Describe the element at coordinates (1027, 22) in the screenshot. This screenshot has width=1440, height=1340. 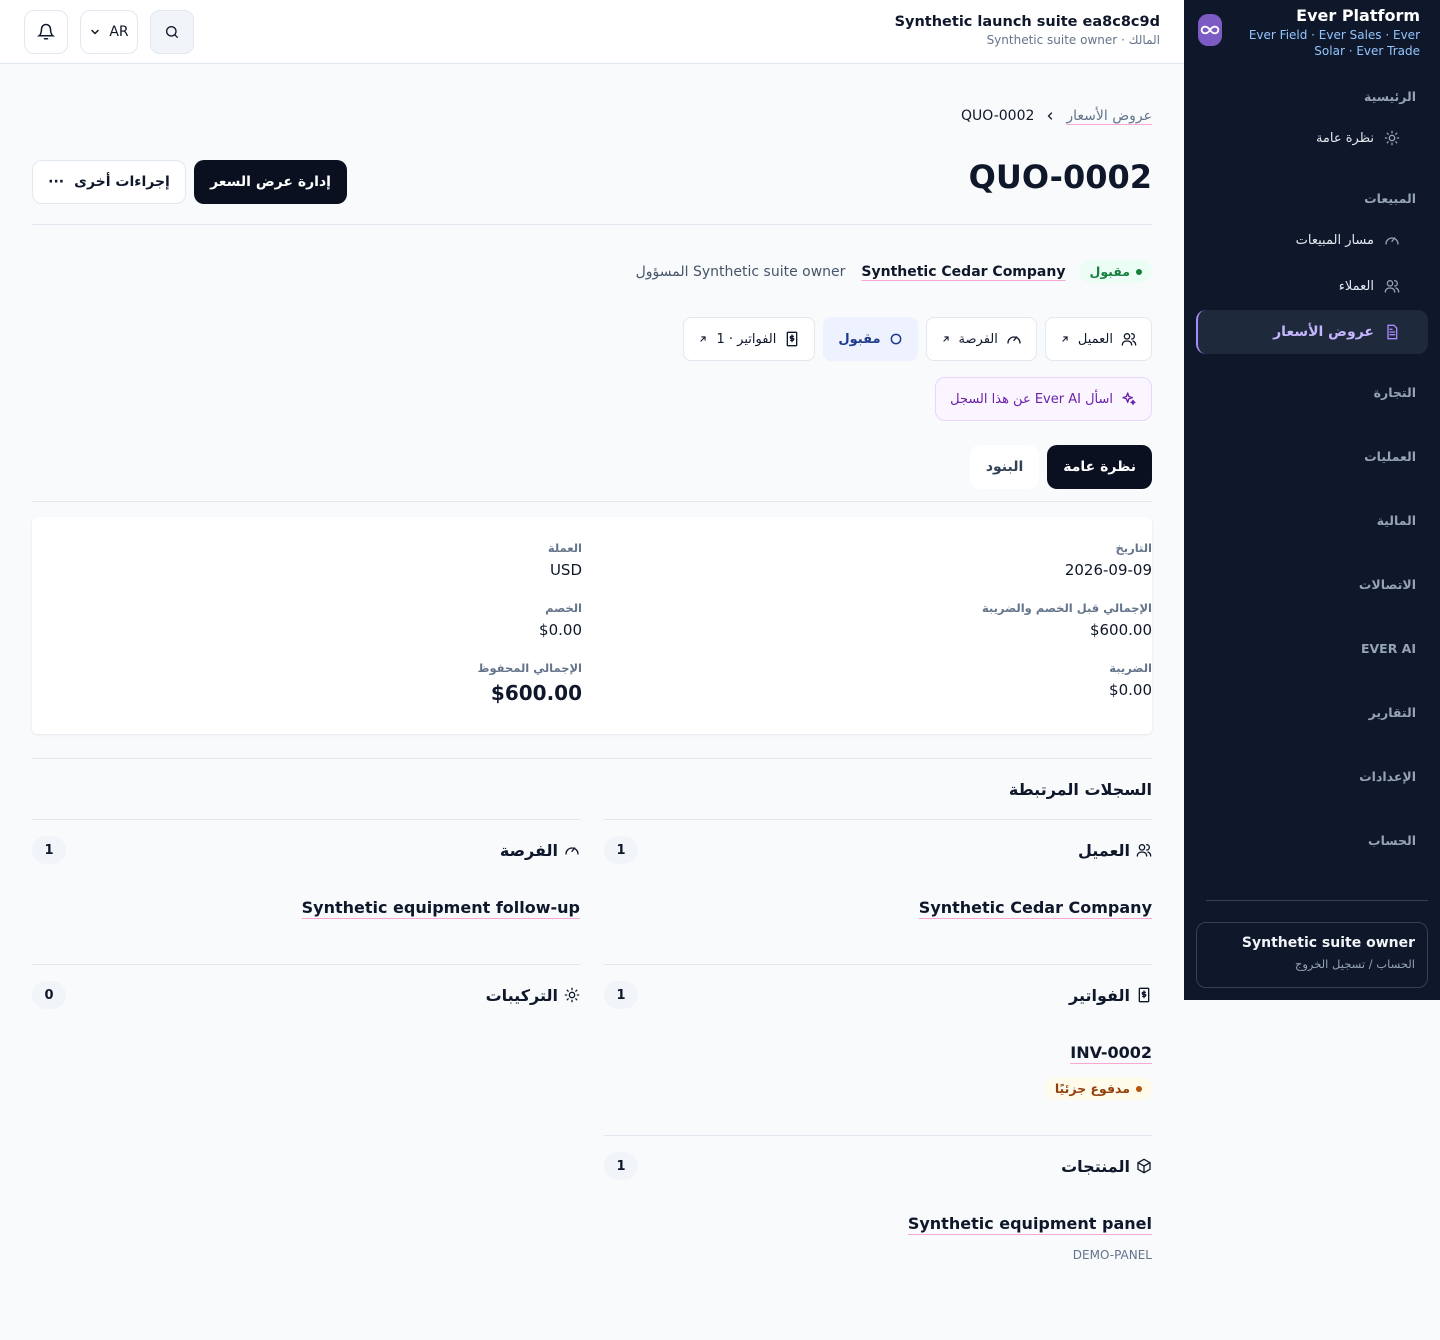
I see `suite-title: Synthetic launch suite ea8c8c9d` at that location.